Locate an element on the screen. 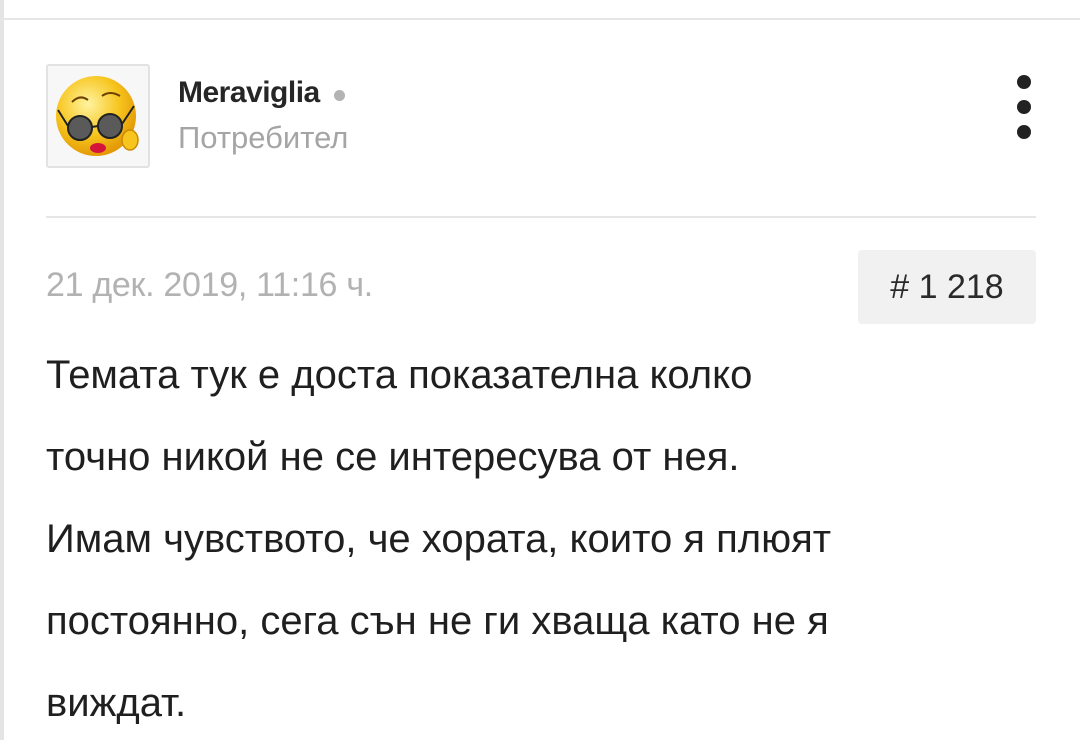  more-options-button is located at coordinates (1024, 107).